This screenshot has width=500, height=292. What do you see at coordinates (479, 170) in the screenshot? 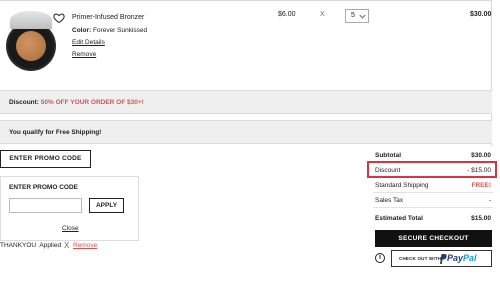
I see `discount-value: - $15.00` at bounding box center [479, 170].